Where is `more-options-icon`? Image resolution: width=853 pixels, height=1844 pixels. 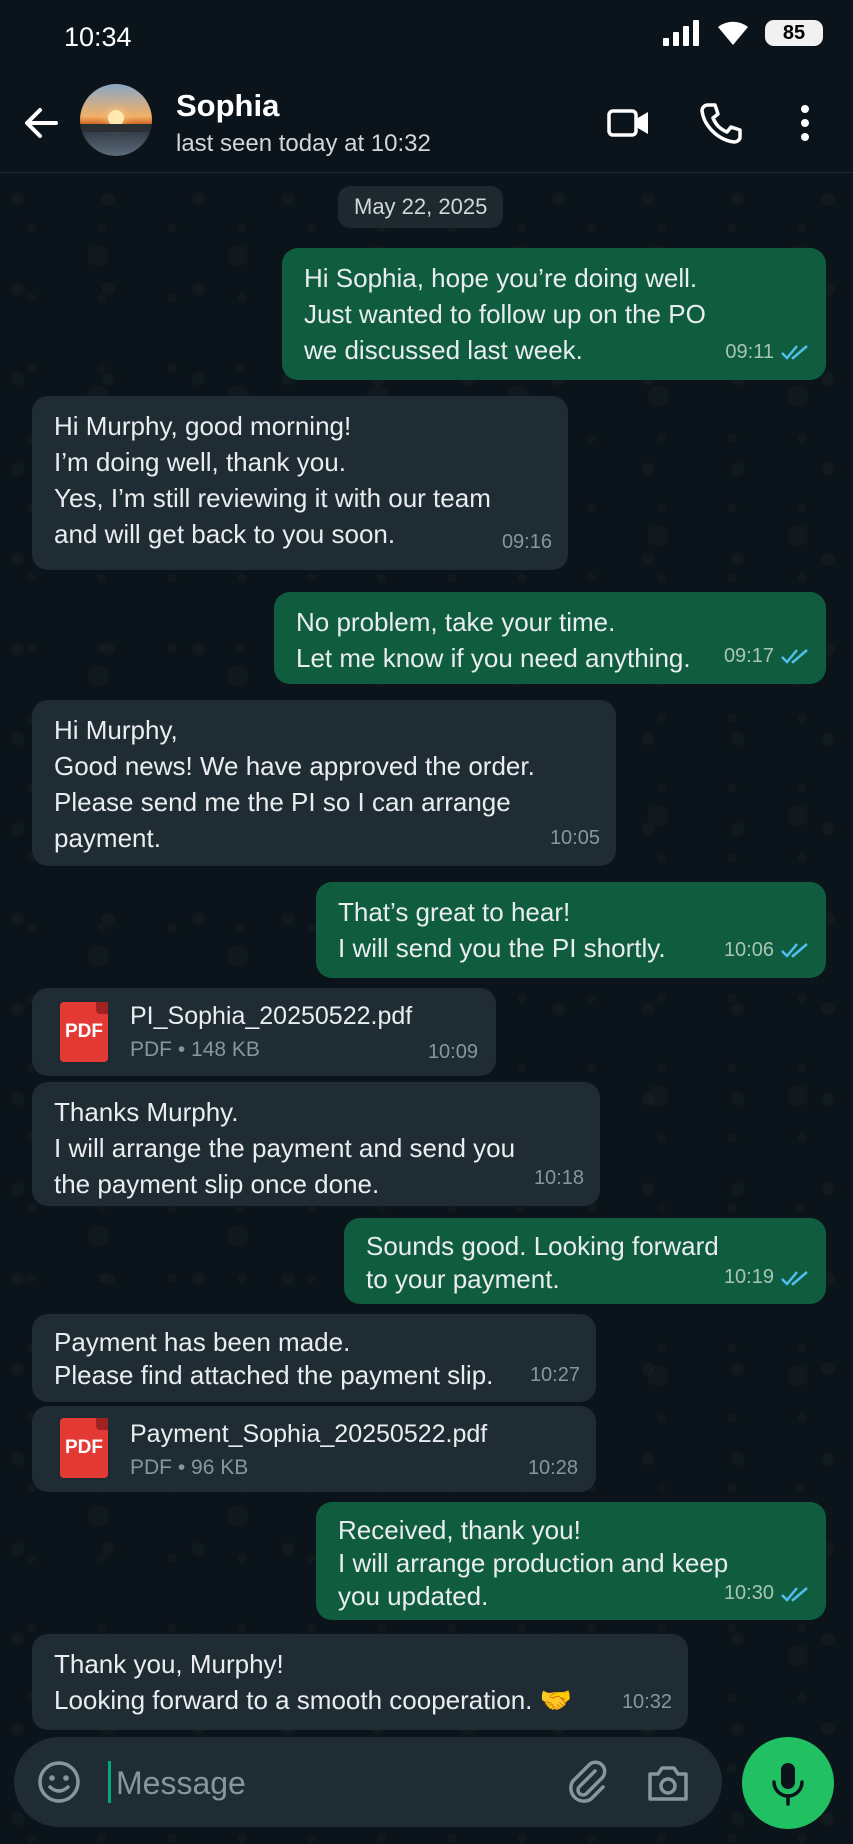
more-options-icon is located at coordinates (805, 123).